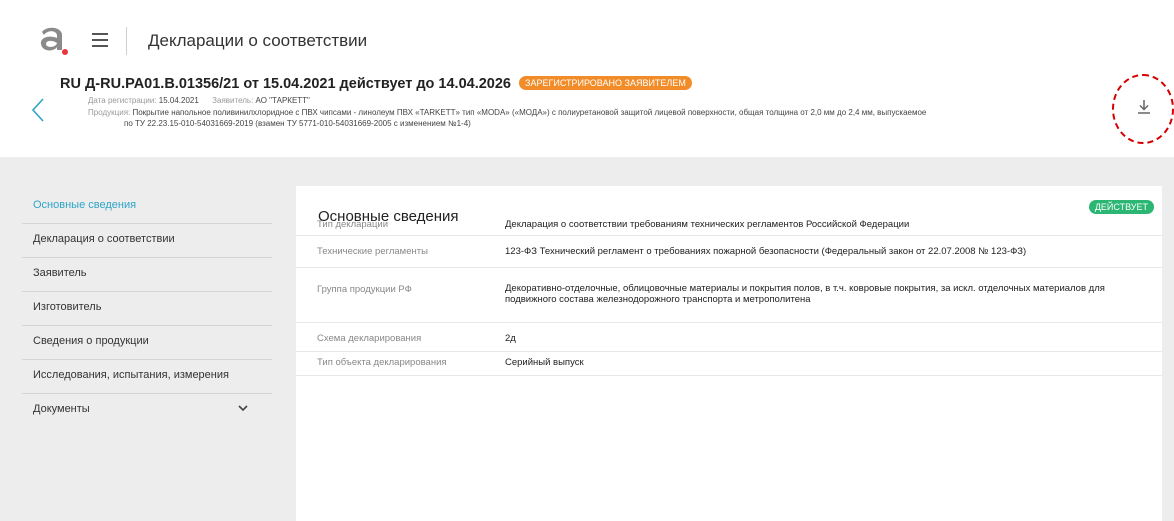 This screenshot has width=1174, height=521. I want to click on sidebar-item-manufacturer: Изготовитель, so click(147, 309).